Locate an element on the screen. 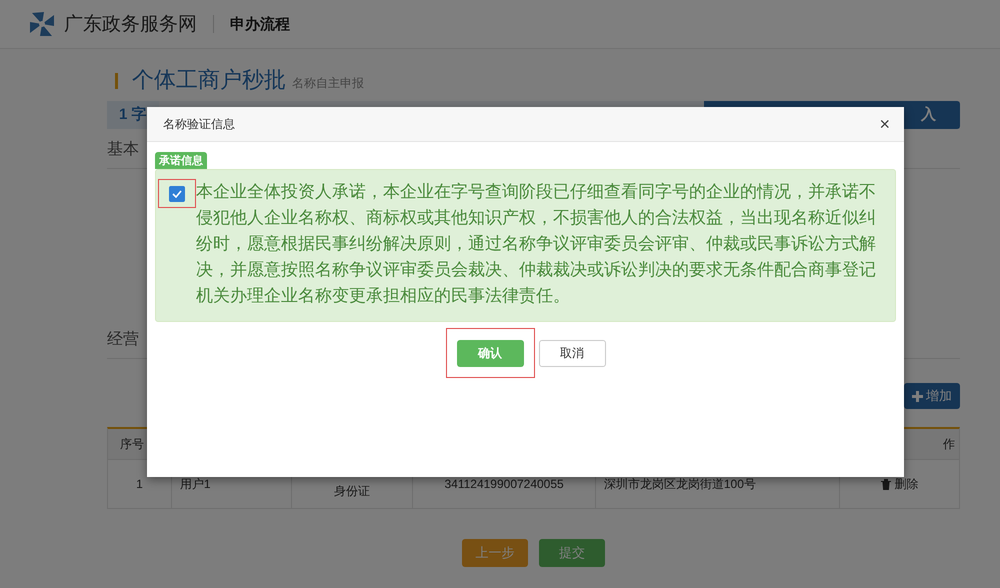  page-subtitle: 名称自主申报 is located at coordinates (328, 83).